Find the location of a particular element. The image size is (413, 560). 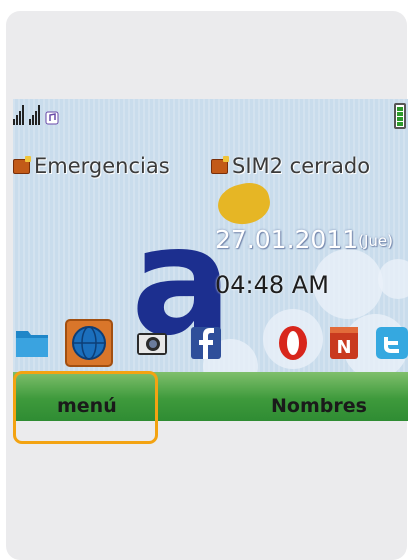

sim1-label: Emergencias is located at coordinates (102, 166).